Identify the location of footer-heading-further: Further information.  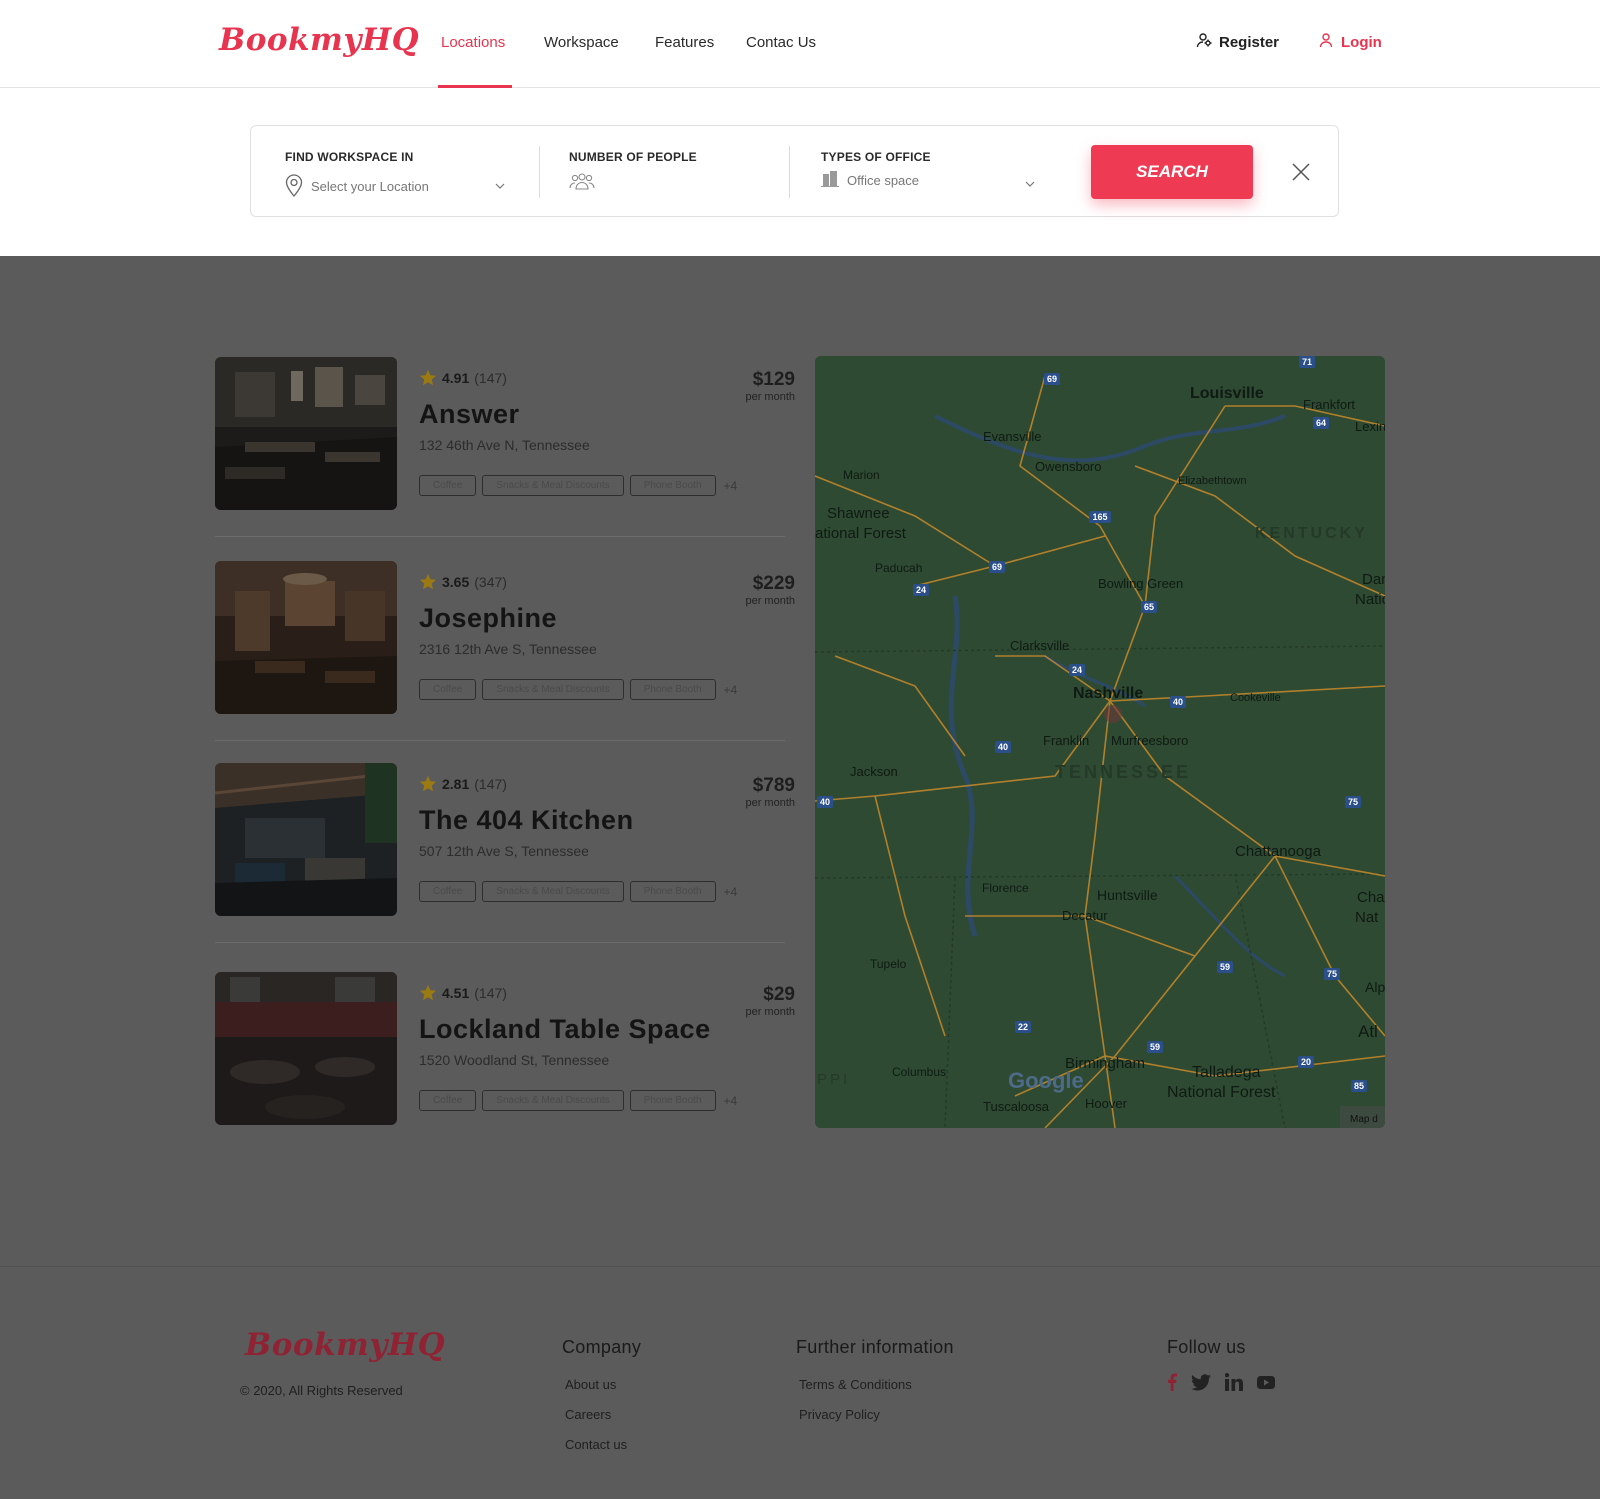
(875, 1347).